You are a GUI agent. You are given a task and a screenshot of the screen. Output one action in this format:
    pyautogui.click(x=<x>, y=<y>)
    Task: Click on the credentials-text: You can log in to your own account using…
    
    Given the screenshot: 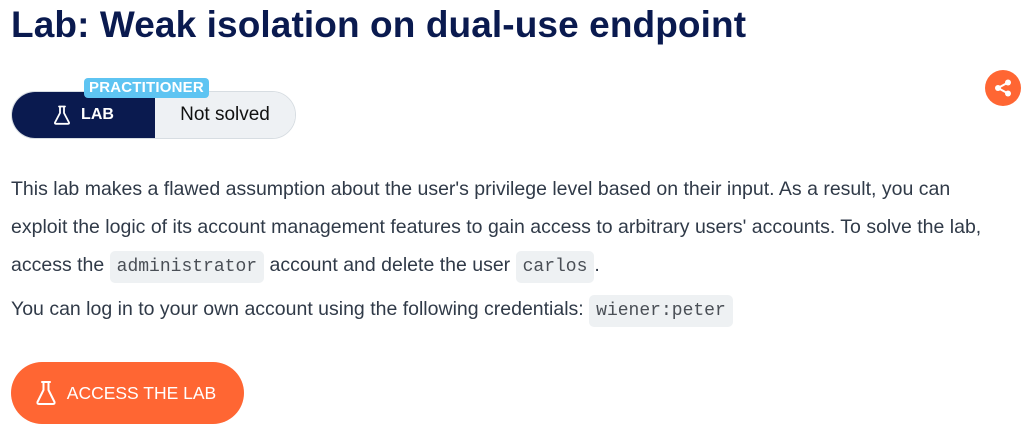 What is the action you would take?
    pyautogui.click(x=300, y=309)
    